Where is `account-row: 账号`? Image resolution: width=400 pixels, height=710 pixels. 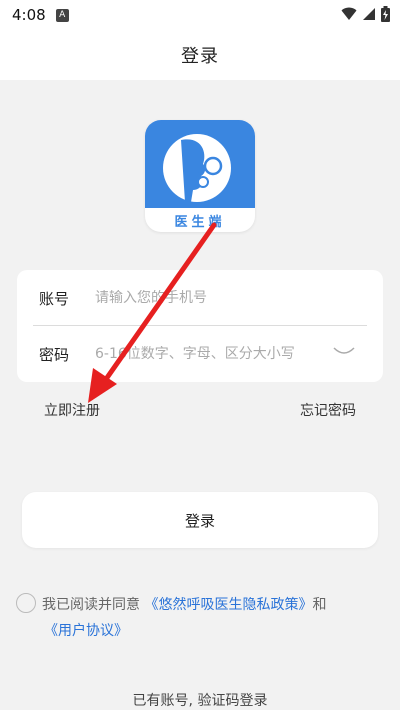 account-row: 账号 is located at coordinates (200, 298).